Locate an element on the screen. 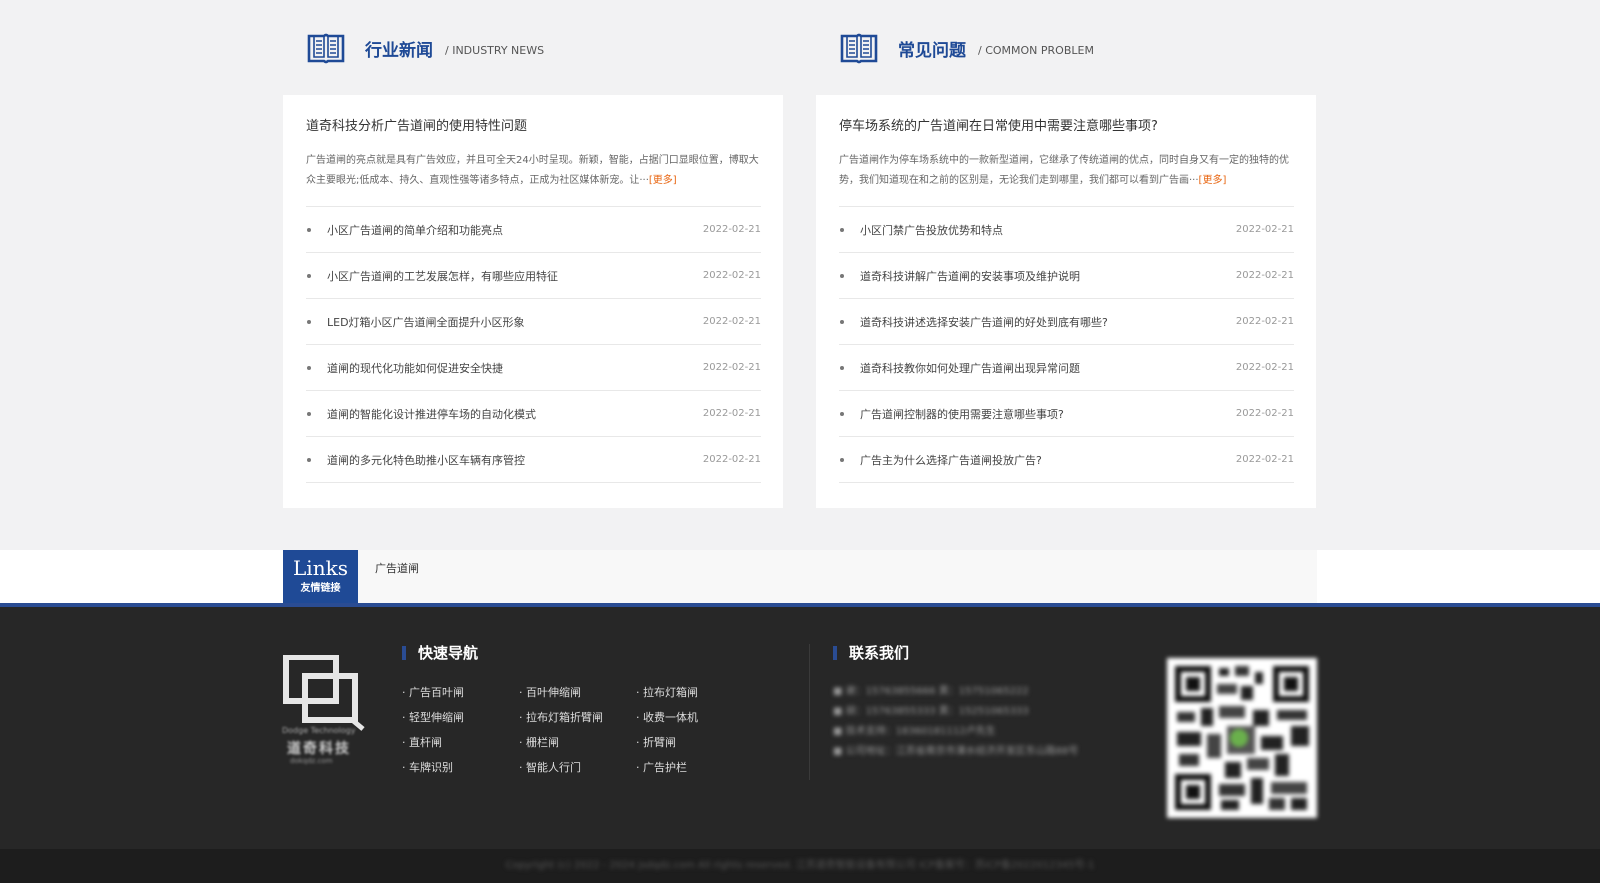  common-problem-header: 常见问题 / COMMON PROBLEM is located at coordinates (967, 48).